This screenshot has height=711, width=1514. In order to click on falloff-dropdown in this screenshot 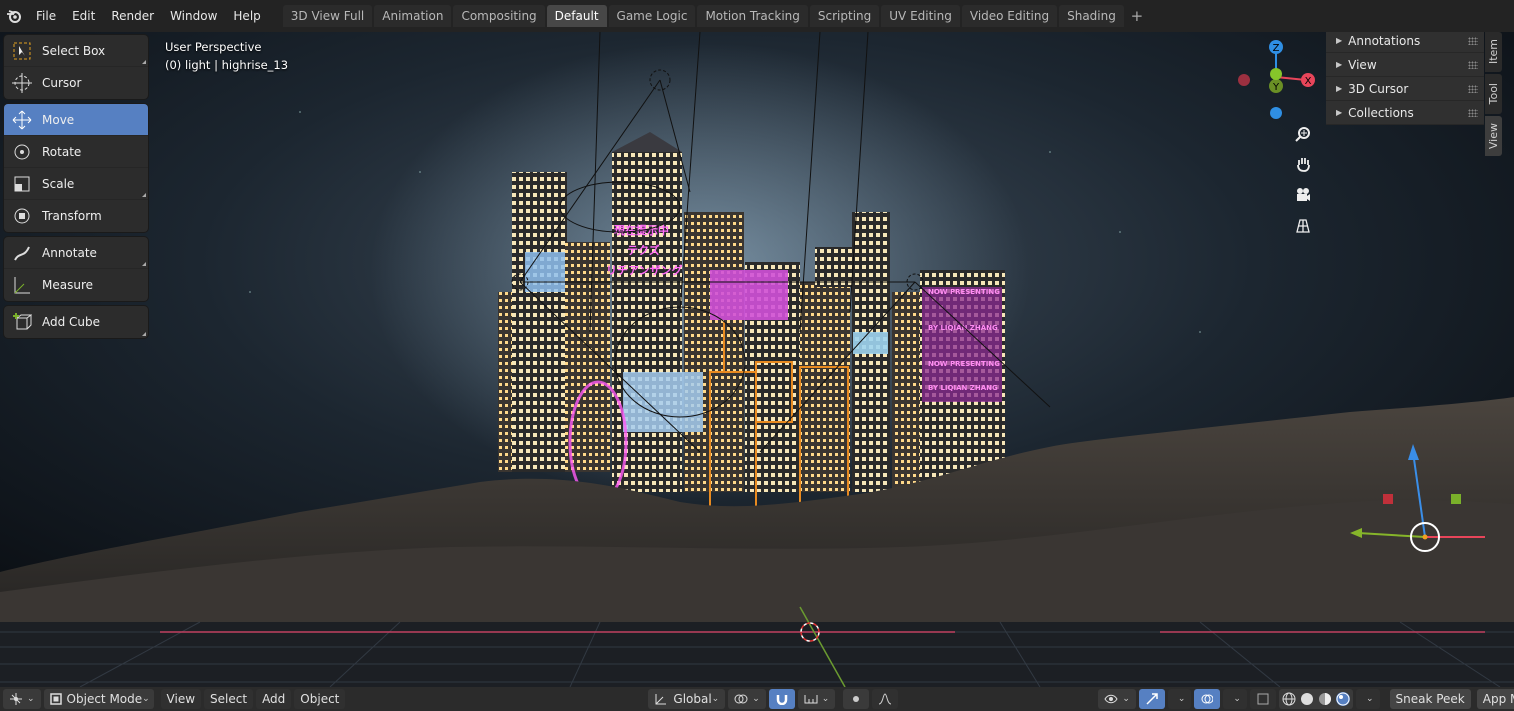, I will do `click(885, 699)`.